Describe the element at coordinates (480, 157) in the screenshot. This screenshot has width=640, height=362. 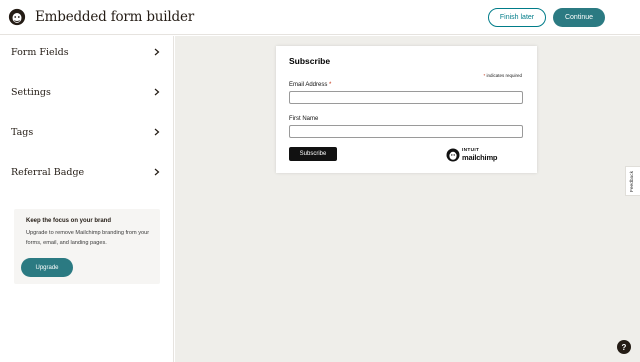
I see `brand-mailchimp-text: mailchimp` at that location.